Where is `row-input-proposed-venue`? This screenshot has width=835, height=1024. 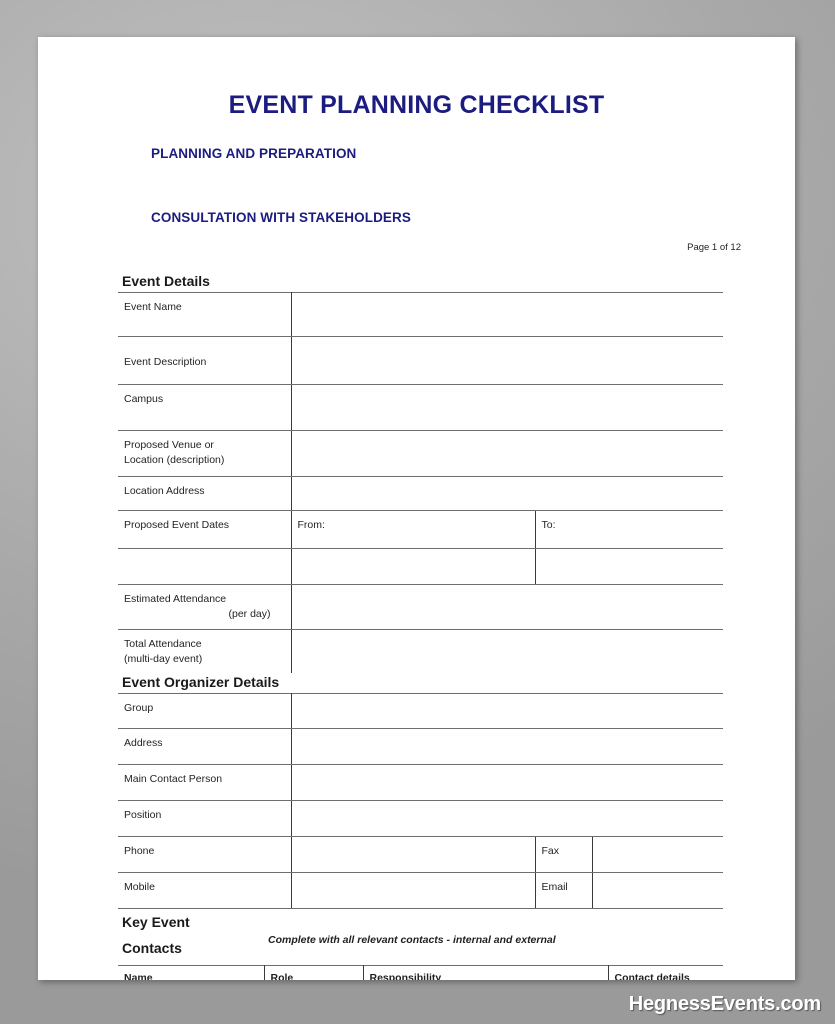 row-input-proposed-venue is located at coordinates (507, 454).